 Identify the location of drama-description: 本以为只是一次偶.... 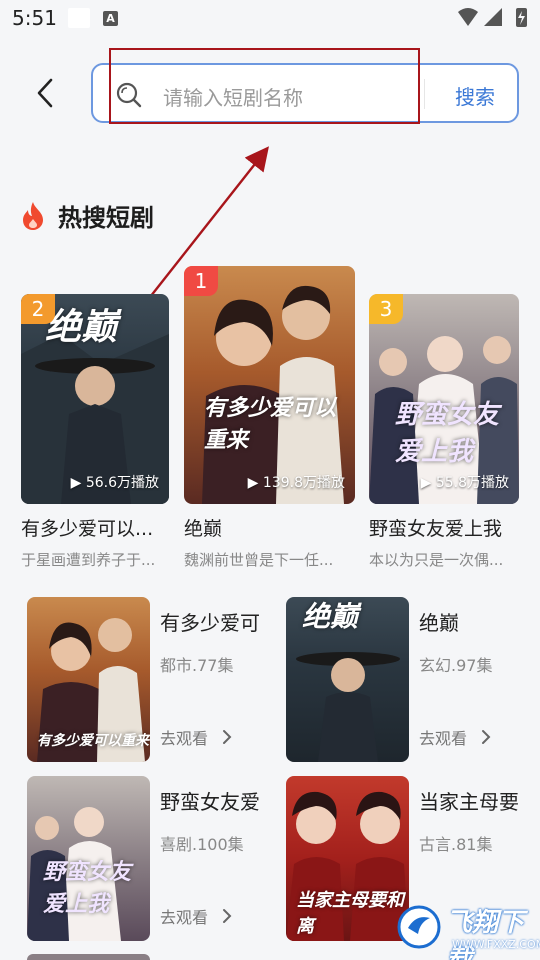
(436, 560).